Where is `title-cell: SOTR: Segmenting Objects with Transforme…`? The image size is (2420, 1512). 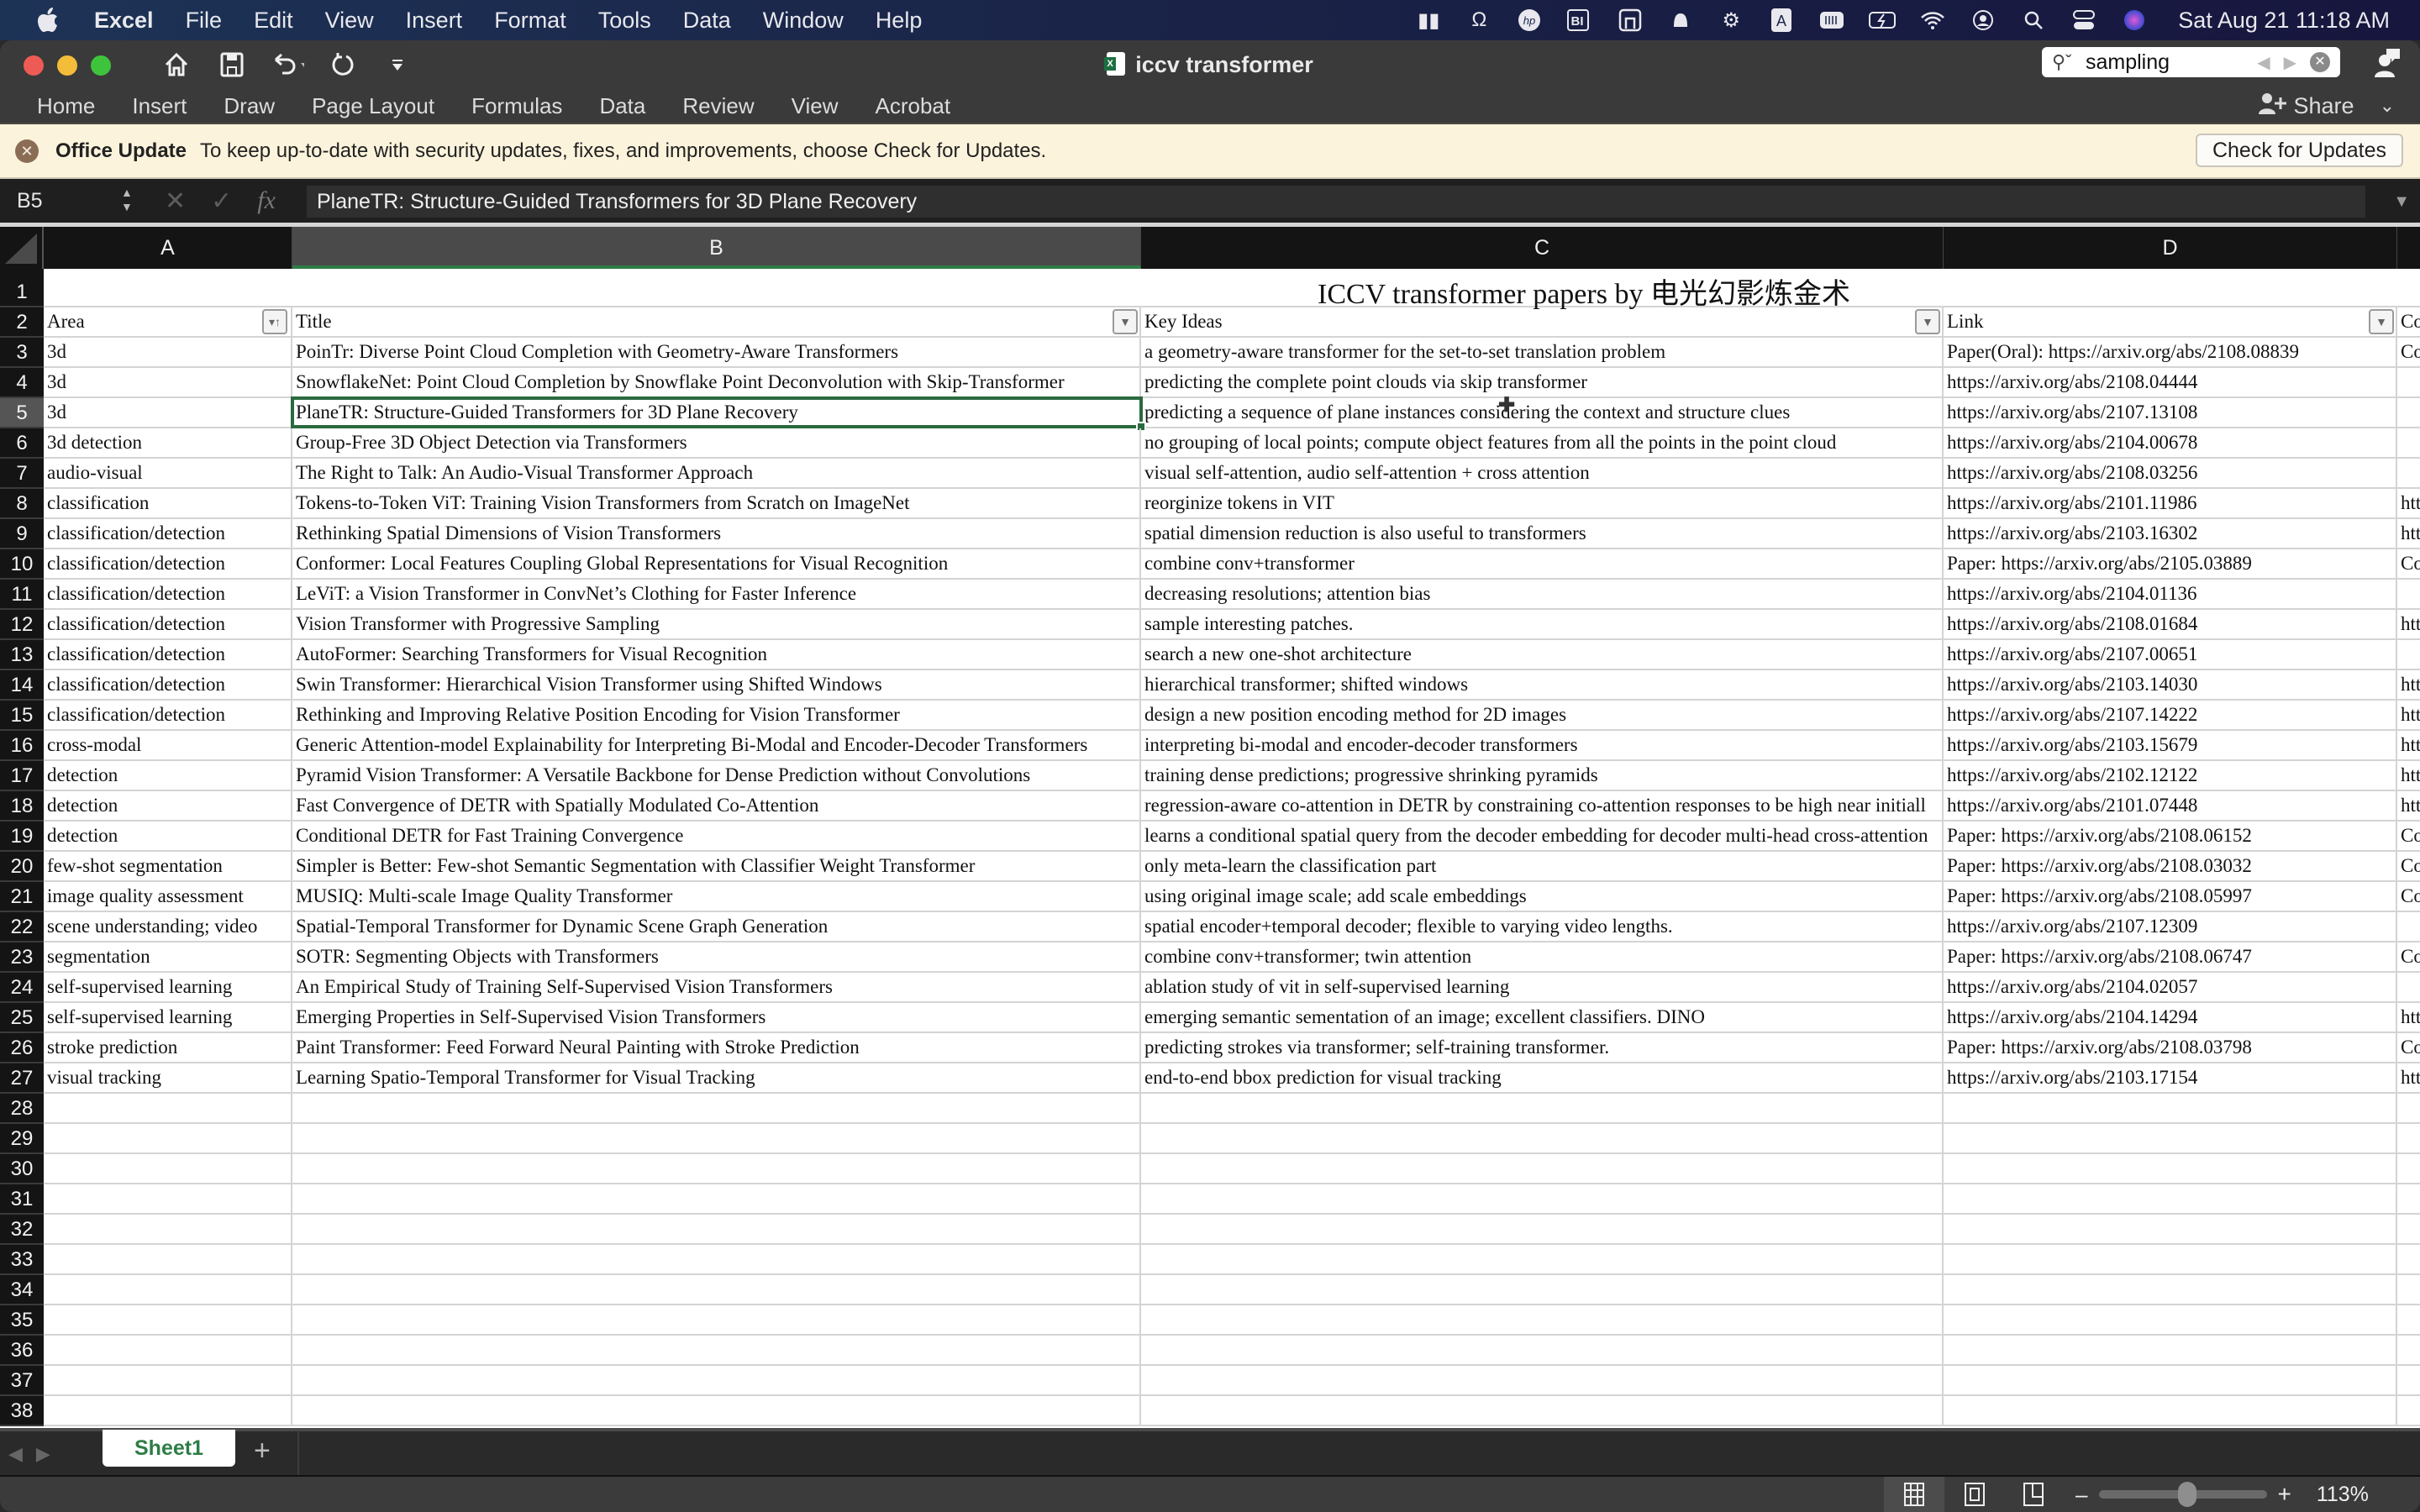
title-cell: SOTR: Segmenting Objects with Transforme… is located at coordinates (717, 956).